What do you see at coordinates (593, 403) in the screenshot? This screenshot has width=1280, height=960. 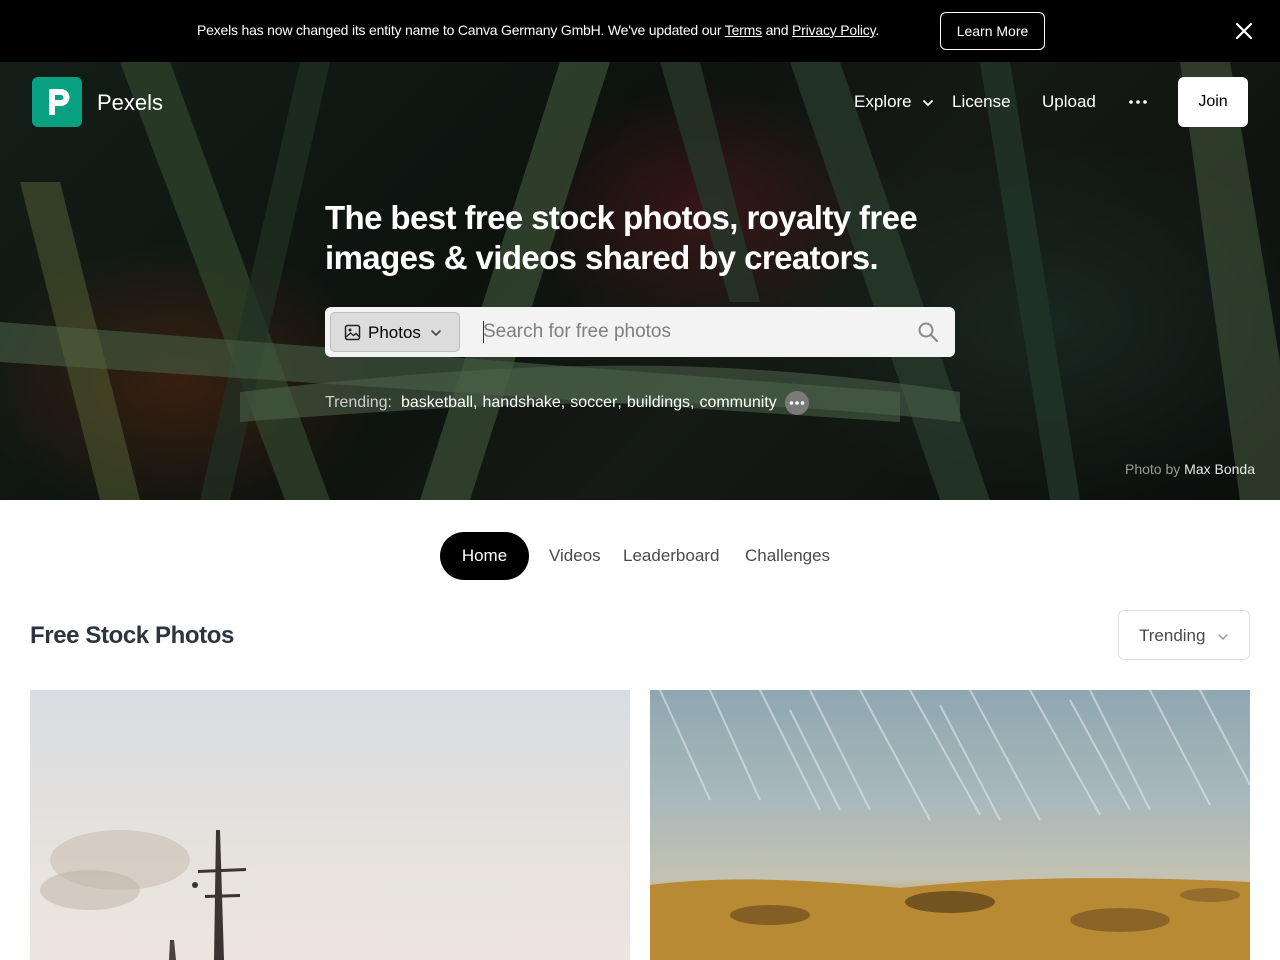 I see `trending-term: soccer` at bounding box center [593, 403].